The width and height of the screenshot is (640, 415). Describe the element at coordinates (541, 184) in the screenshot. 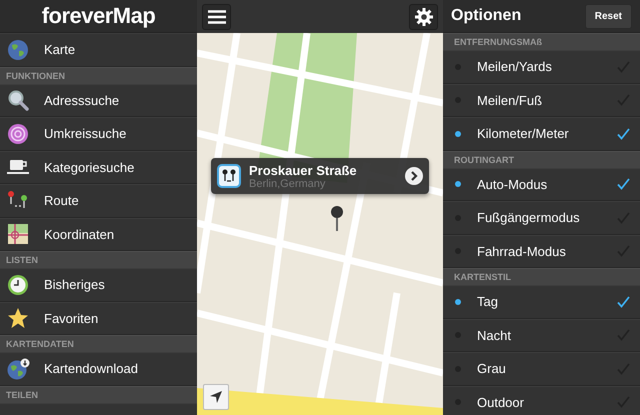

I see `option-item: Auto-Modus` at that location.